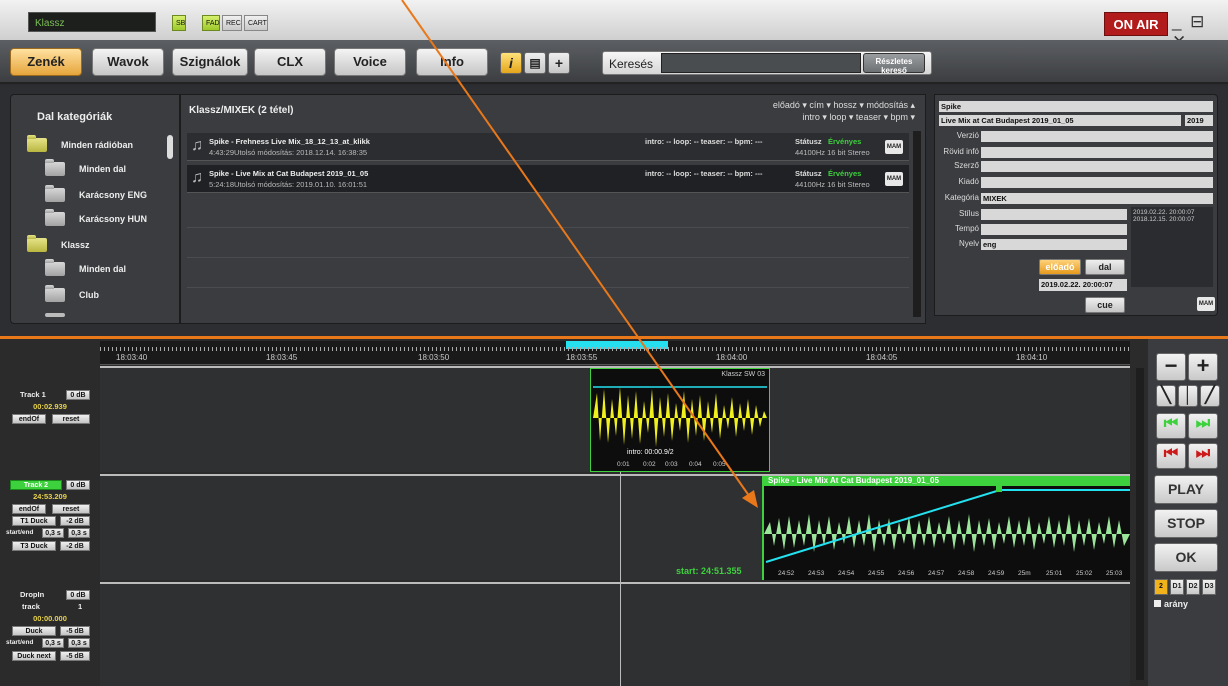  What do you see at coordinates (1060, 267) in the screenshot?
I see `eloado-button: előadó` at bounding box center [1060, 267].